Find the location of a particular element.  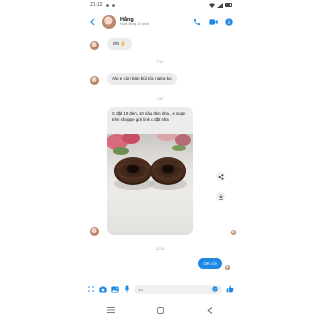

like-icon is located at coordinates (229, 289).